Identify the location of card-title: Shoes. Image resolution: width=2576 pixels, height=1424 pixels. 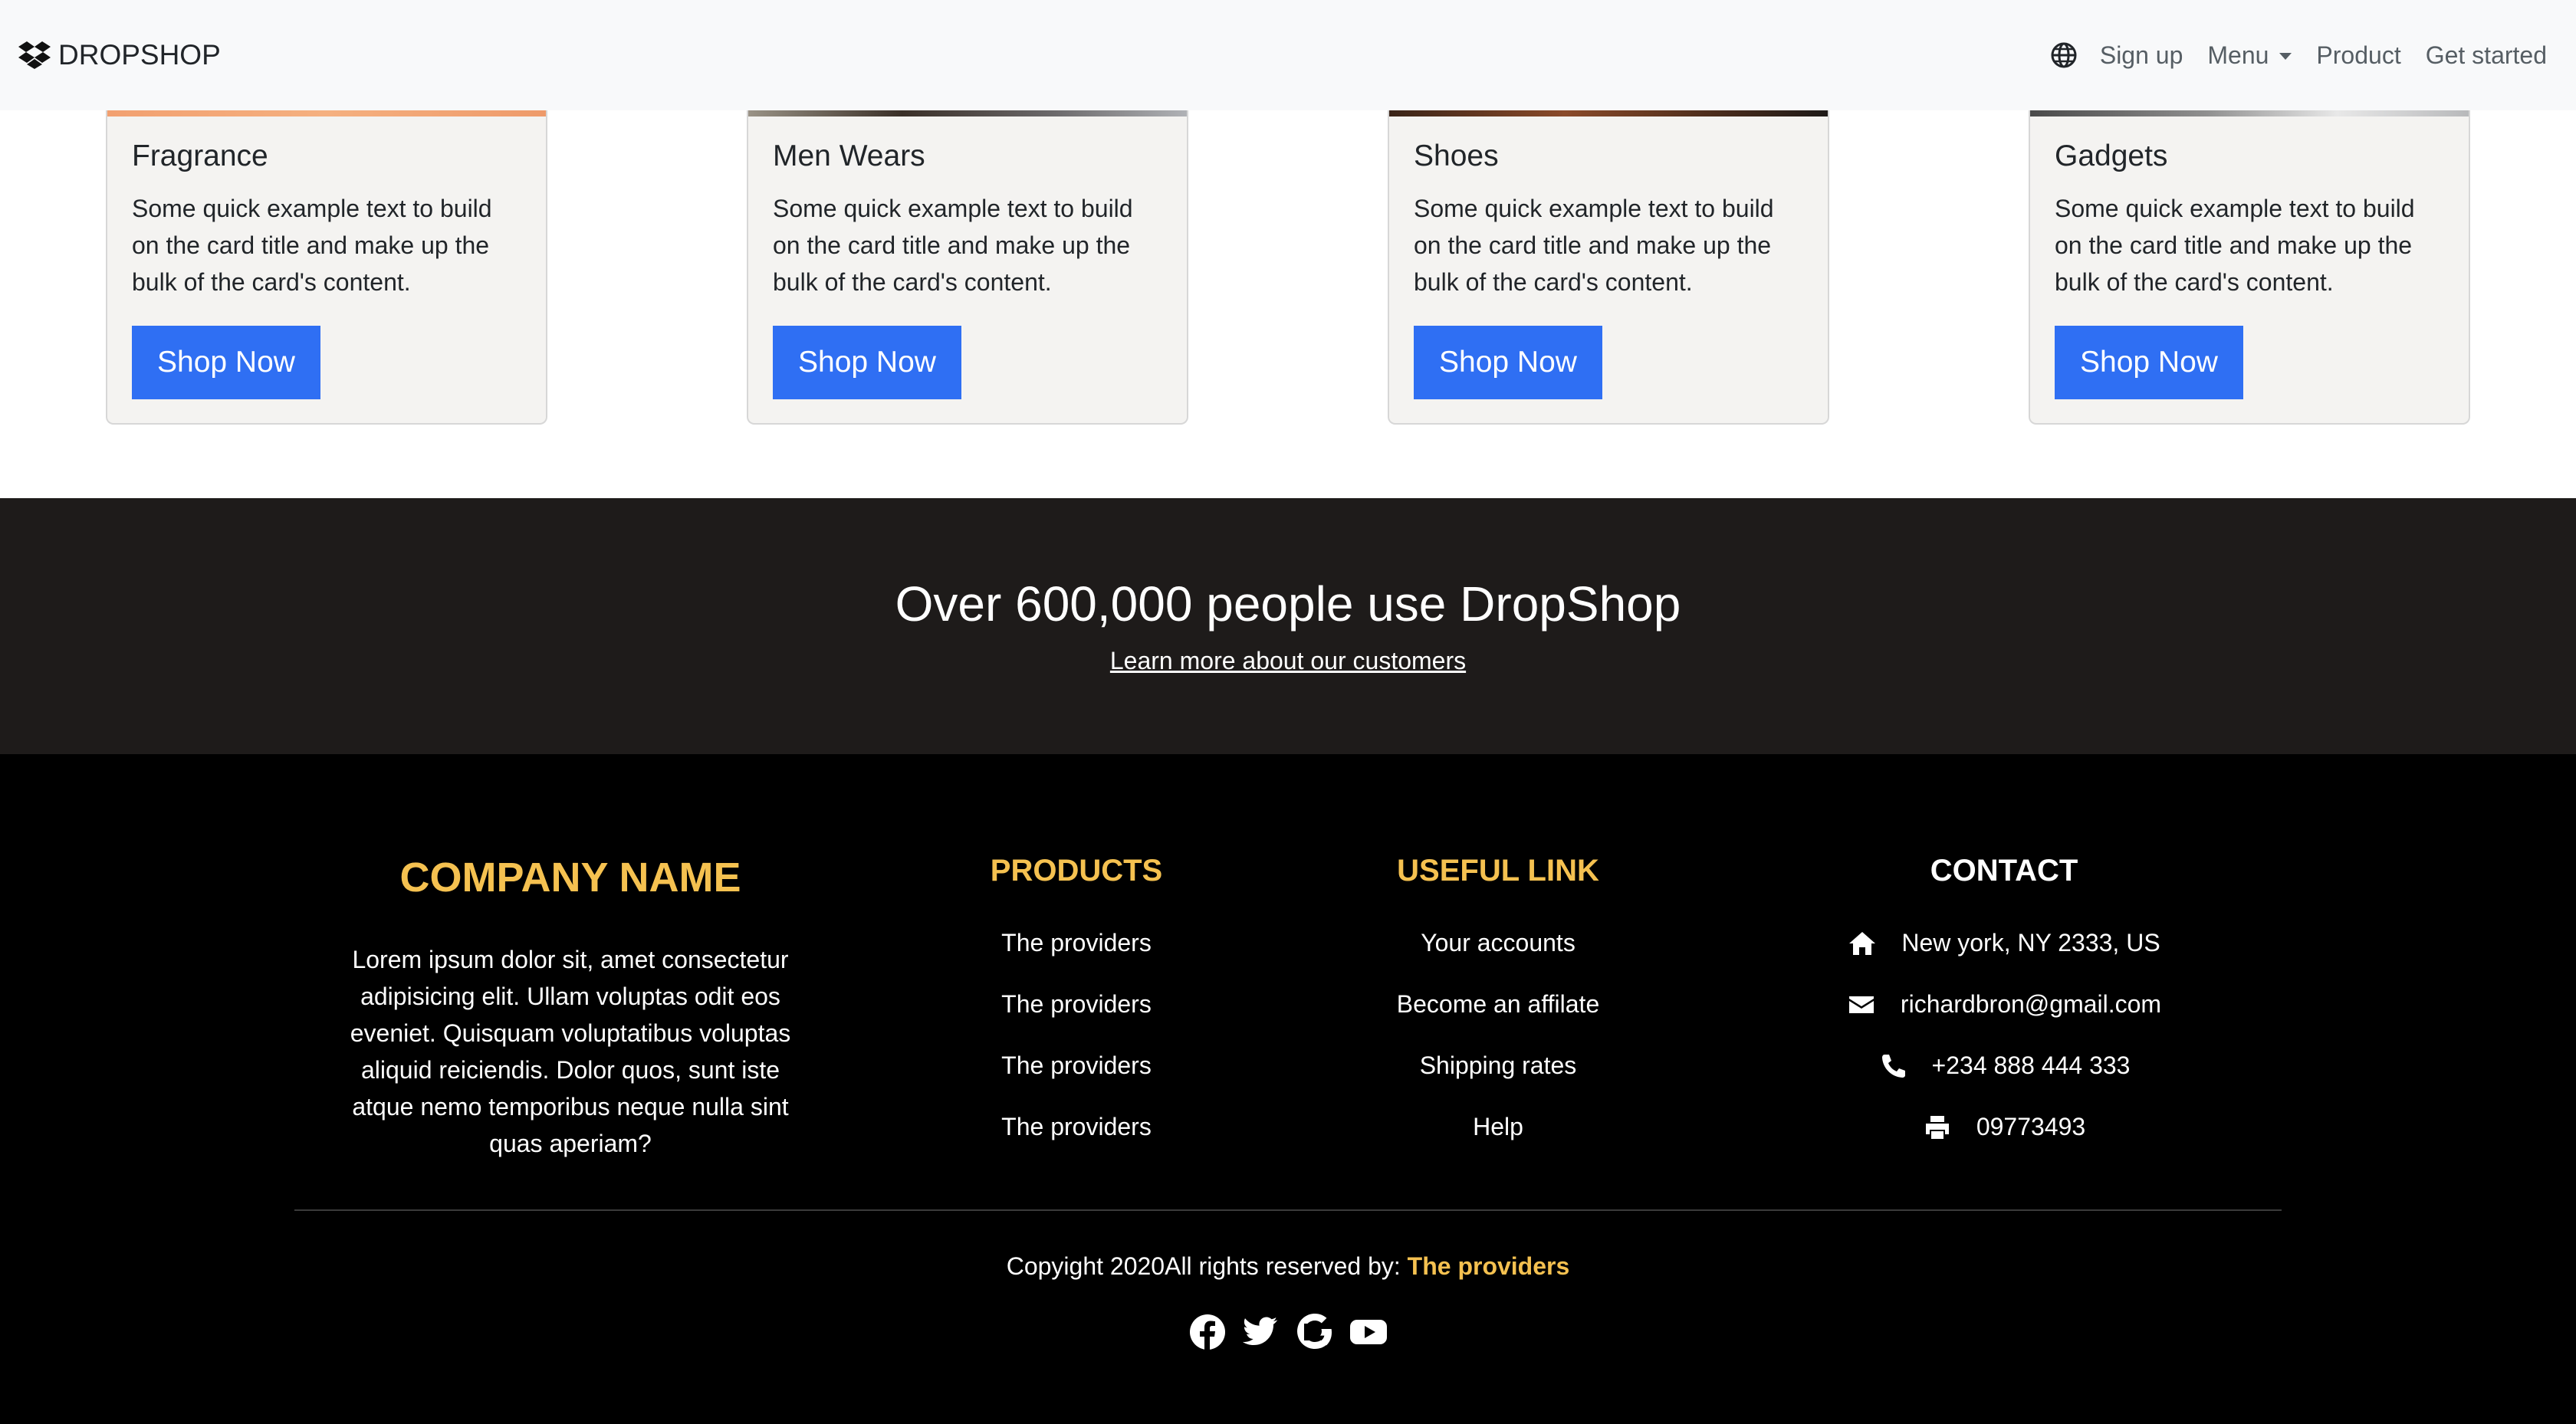
(1457, 155).